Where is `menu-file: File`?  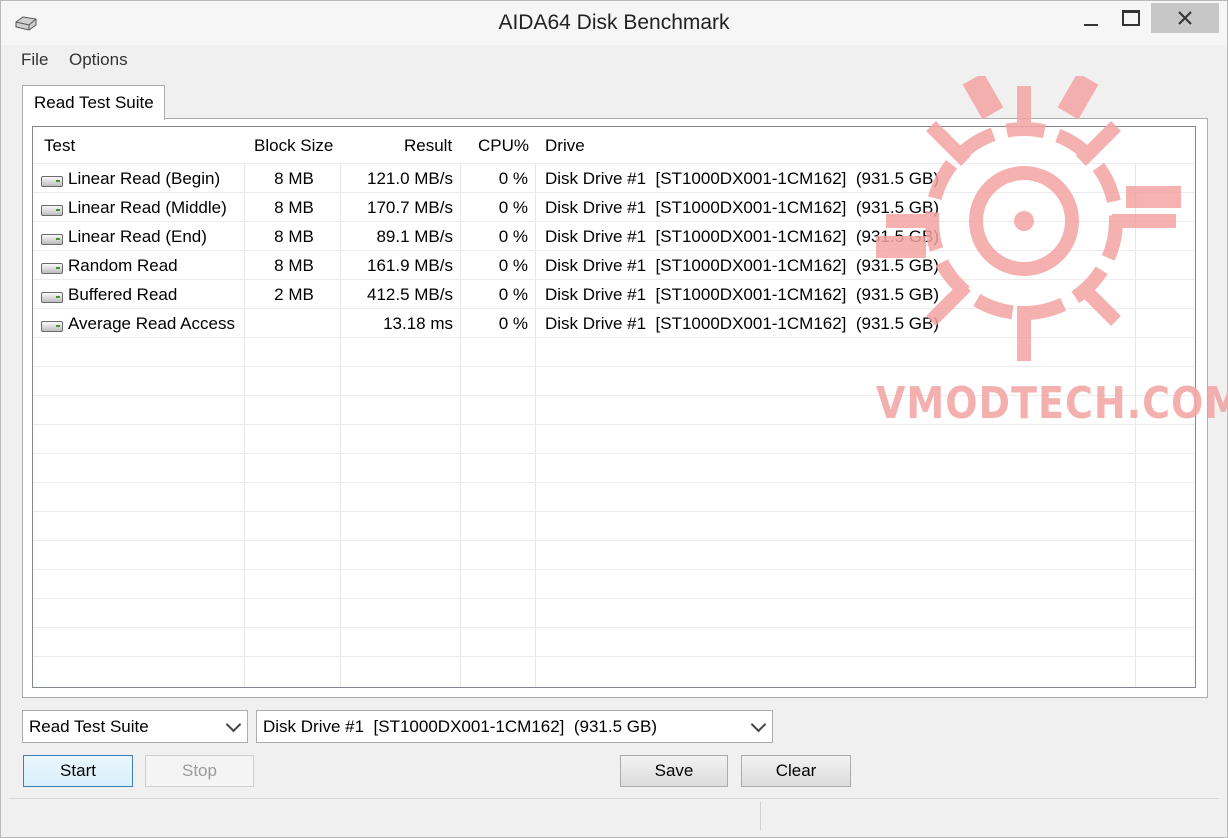
menu-file: File is located at coordinates (34, 60).